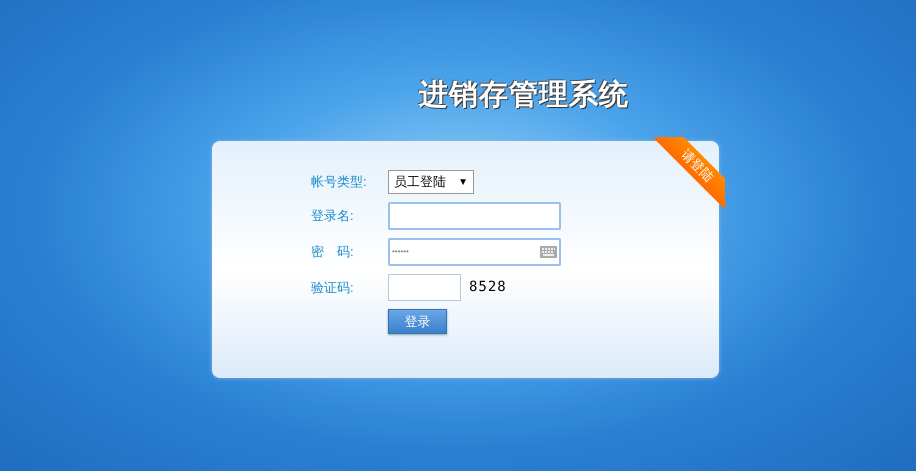 This screenshot has height=471, width=916. Describe the element at coordinates (548, 252) in the screenshot. I see `keyboard-icon` at that location.